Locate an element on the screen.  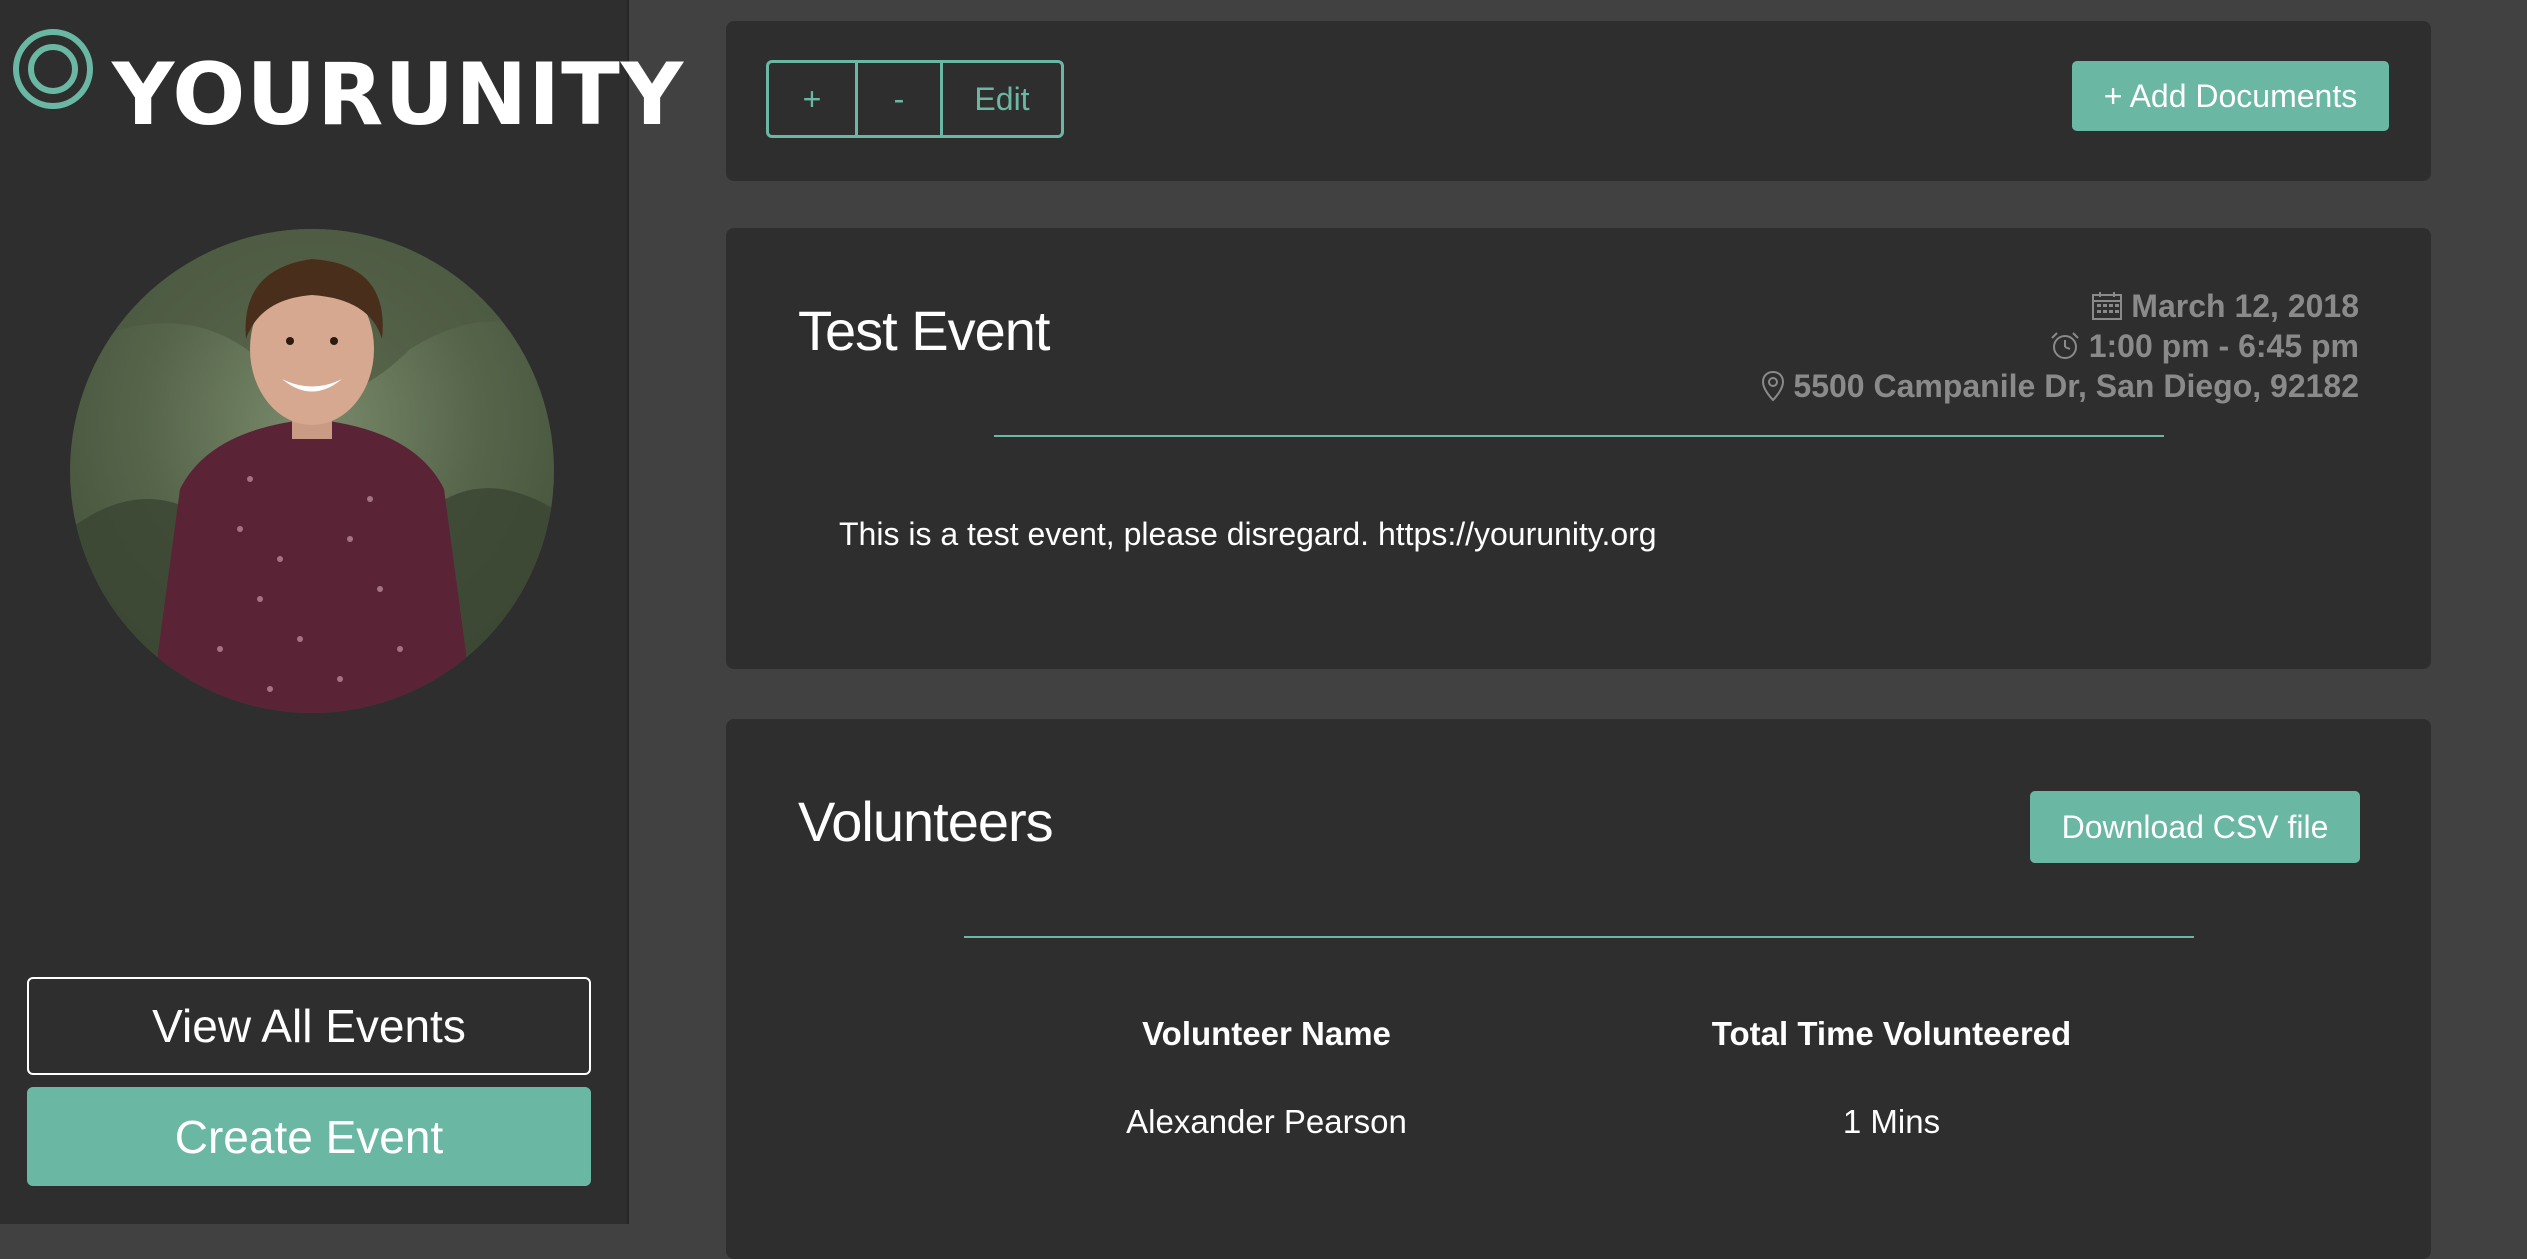
subtract-time-button: - is located at coordinates (897, 99).